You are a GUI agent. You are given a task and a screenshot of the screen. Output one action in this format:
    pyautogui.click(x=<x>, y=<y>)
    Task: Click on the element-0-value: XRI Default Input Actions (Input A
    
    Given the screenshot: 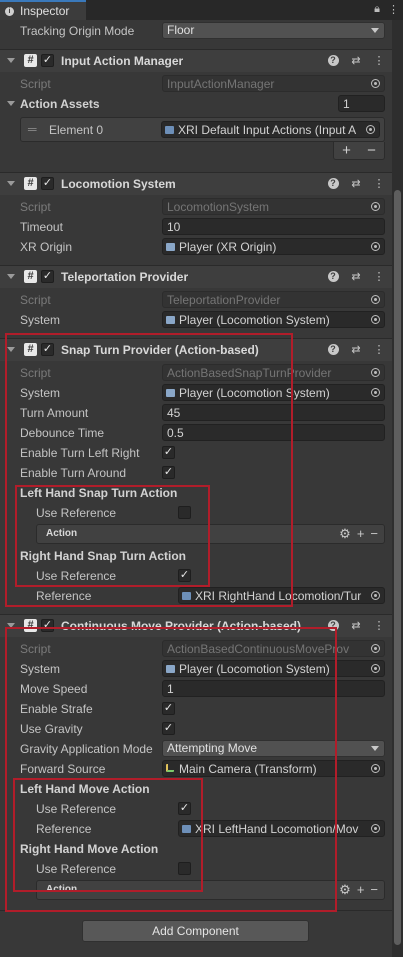 What is the action you would take?
    pyautogui.click(x=267, y=130)
    